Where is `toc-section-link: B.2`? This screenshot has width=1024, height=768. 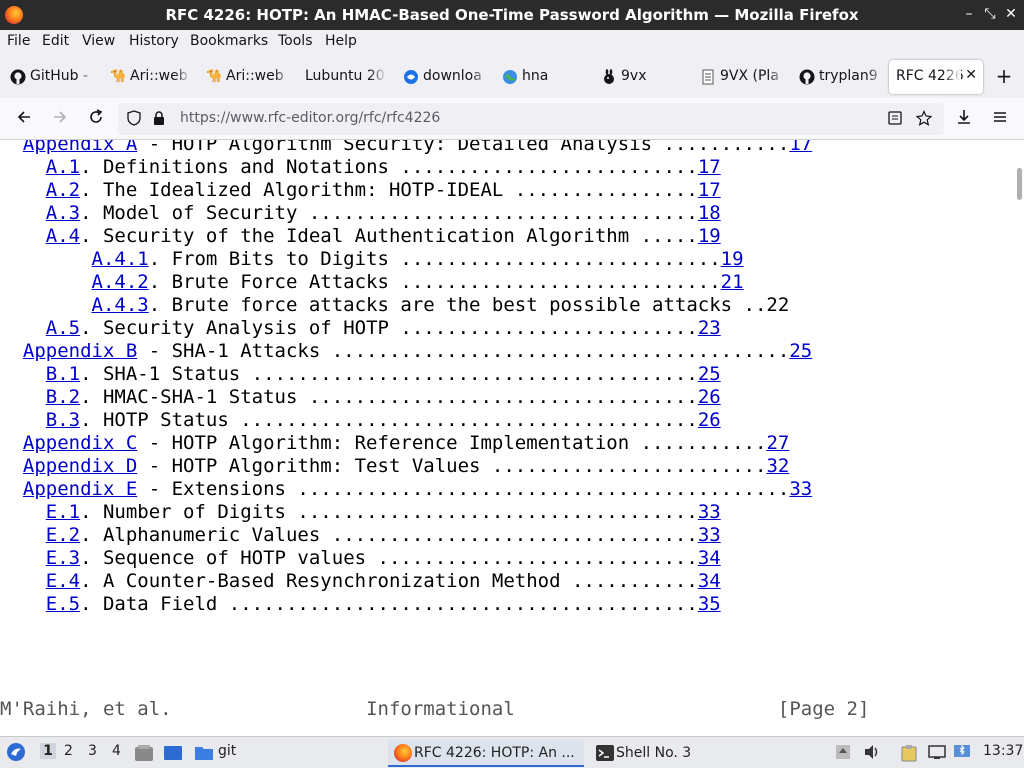
toc-section-link: B.2 is located at coordinates (63, 397).